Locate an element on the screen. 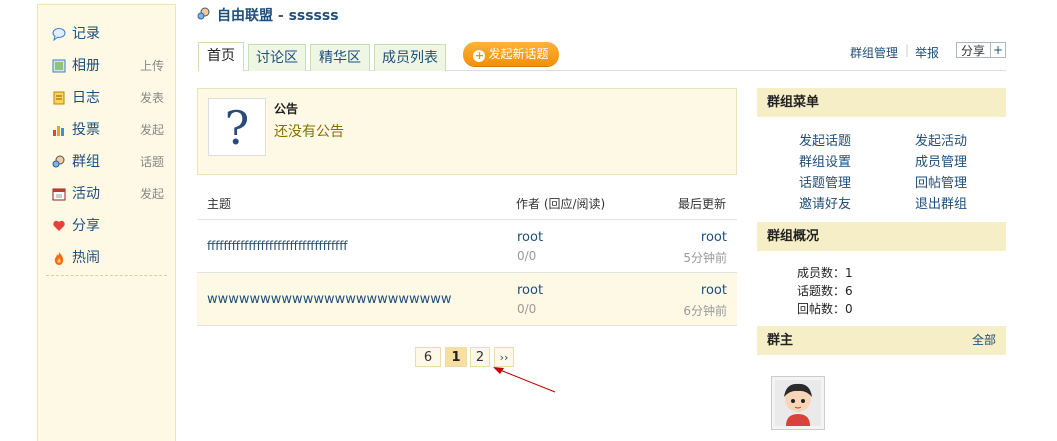 Image resolution: width=1057 pixels, height=441 pixels. stat-topics: 话题数：6 is located at coordinates (825, 291).